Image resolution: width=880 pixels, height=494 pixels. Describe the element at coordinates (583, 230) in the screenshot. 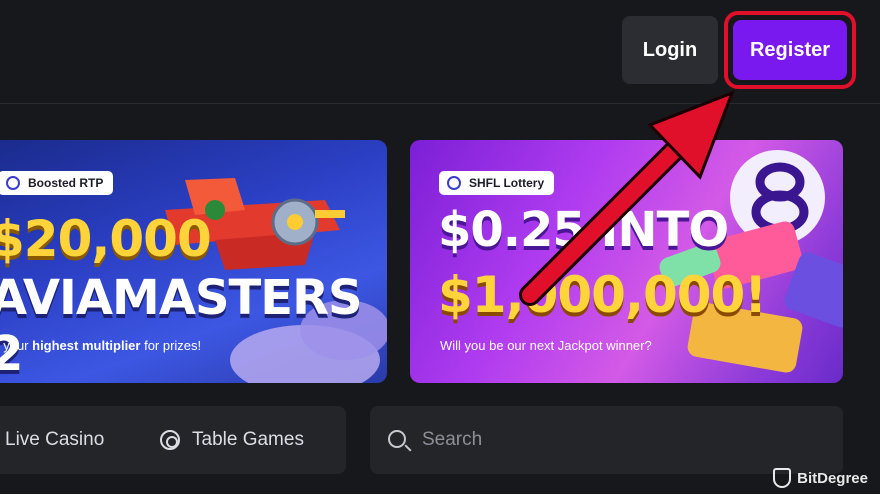

I see `banner-headline: $0.25 INTO` at that location.